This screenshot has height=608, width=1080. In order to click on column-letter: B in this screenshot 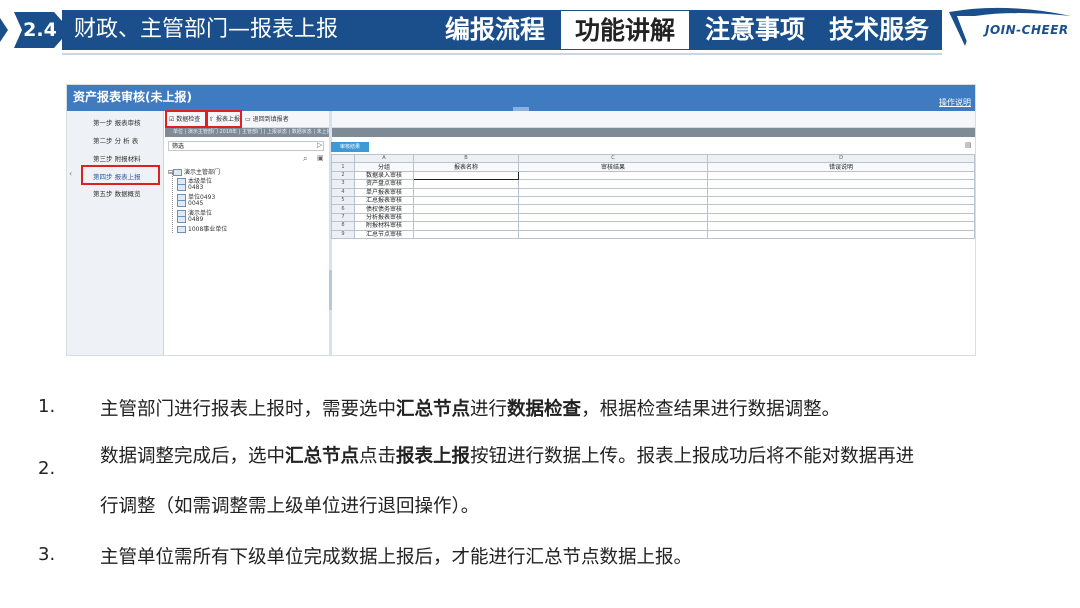, I will do `click(466, 158)`.